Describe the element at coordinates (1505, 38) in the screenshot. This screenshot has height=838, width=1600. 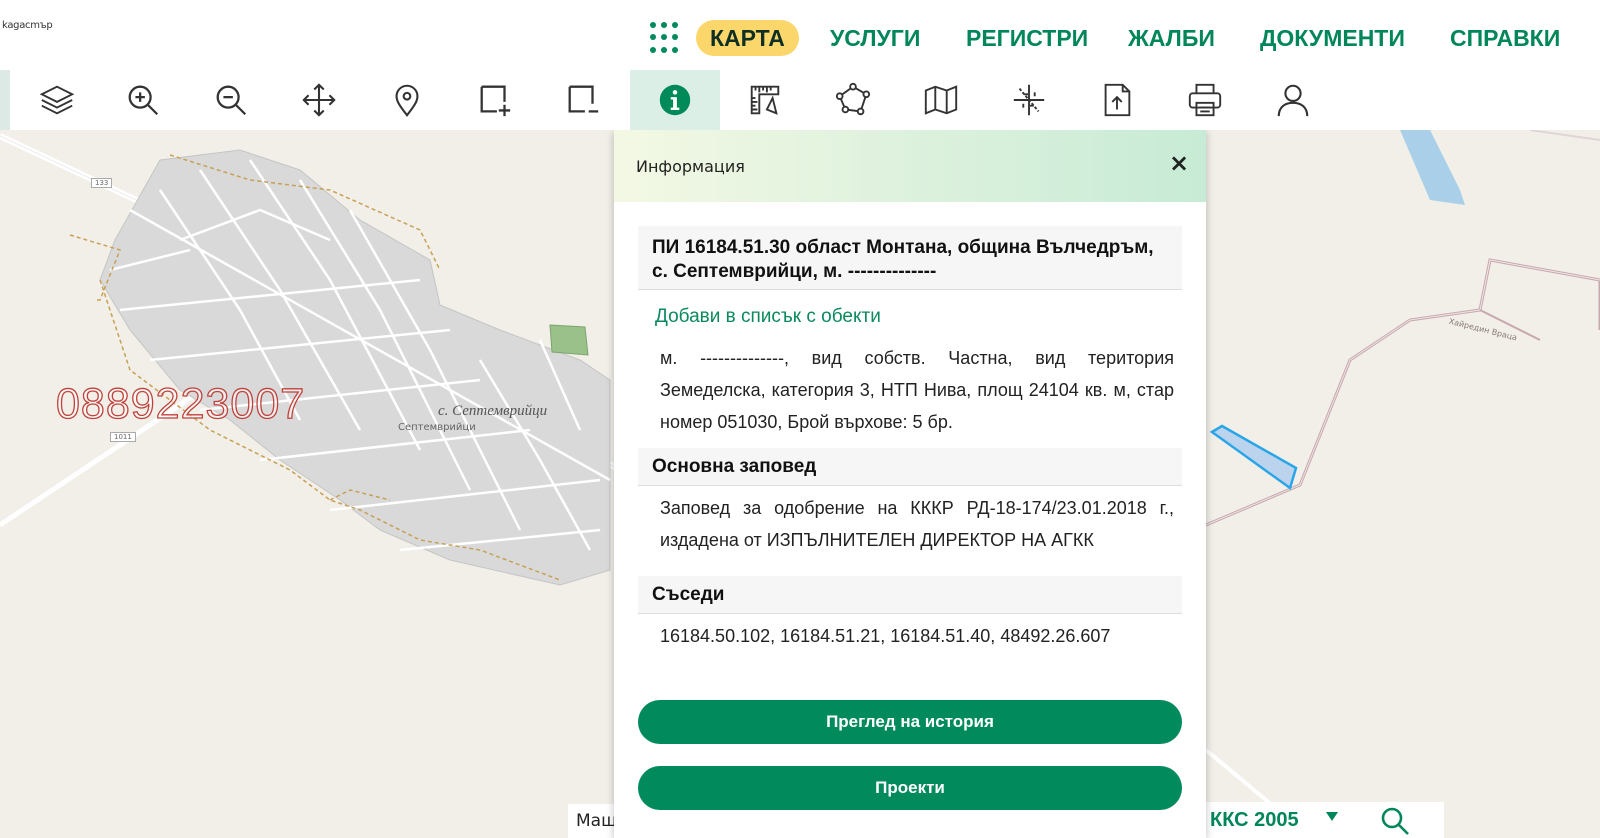
I see `nav-spravki: СПРАВКИ` at that location.